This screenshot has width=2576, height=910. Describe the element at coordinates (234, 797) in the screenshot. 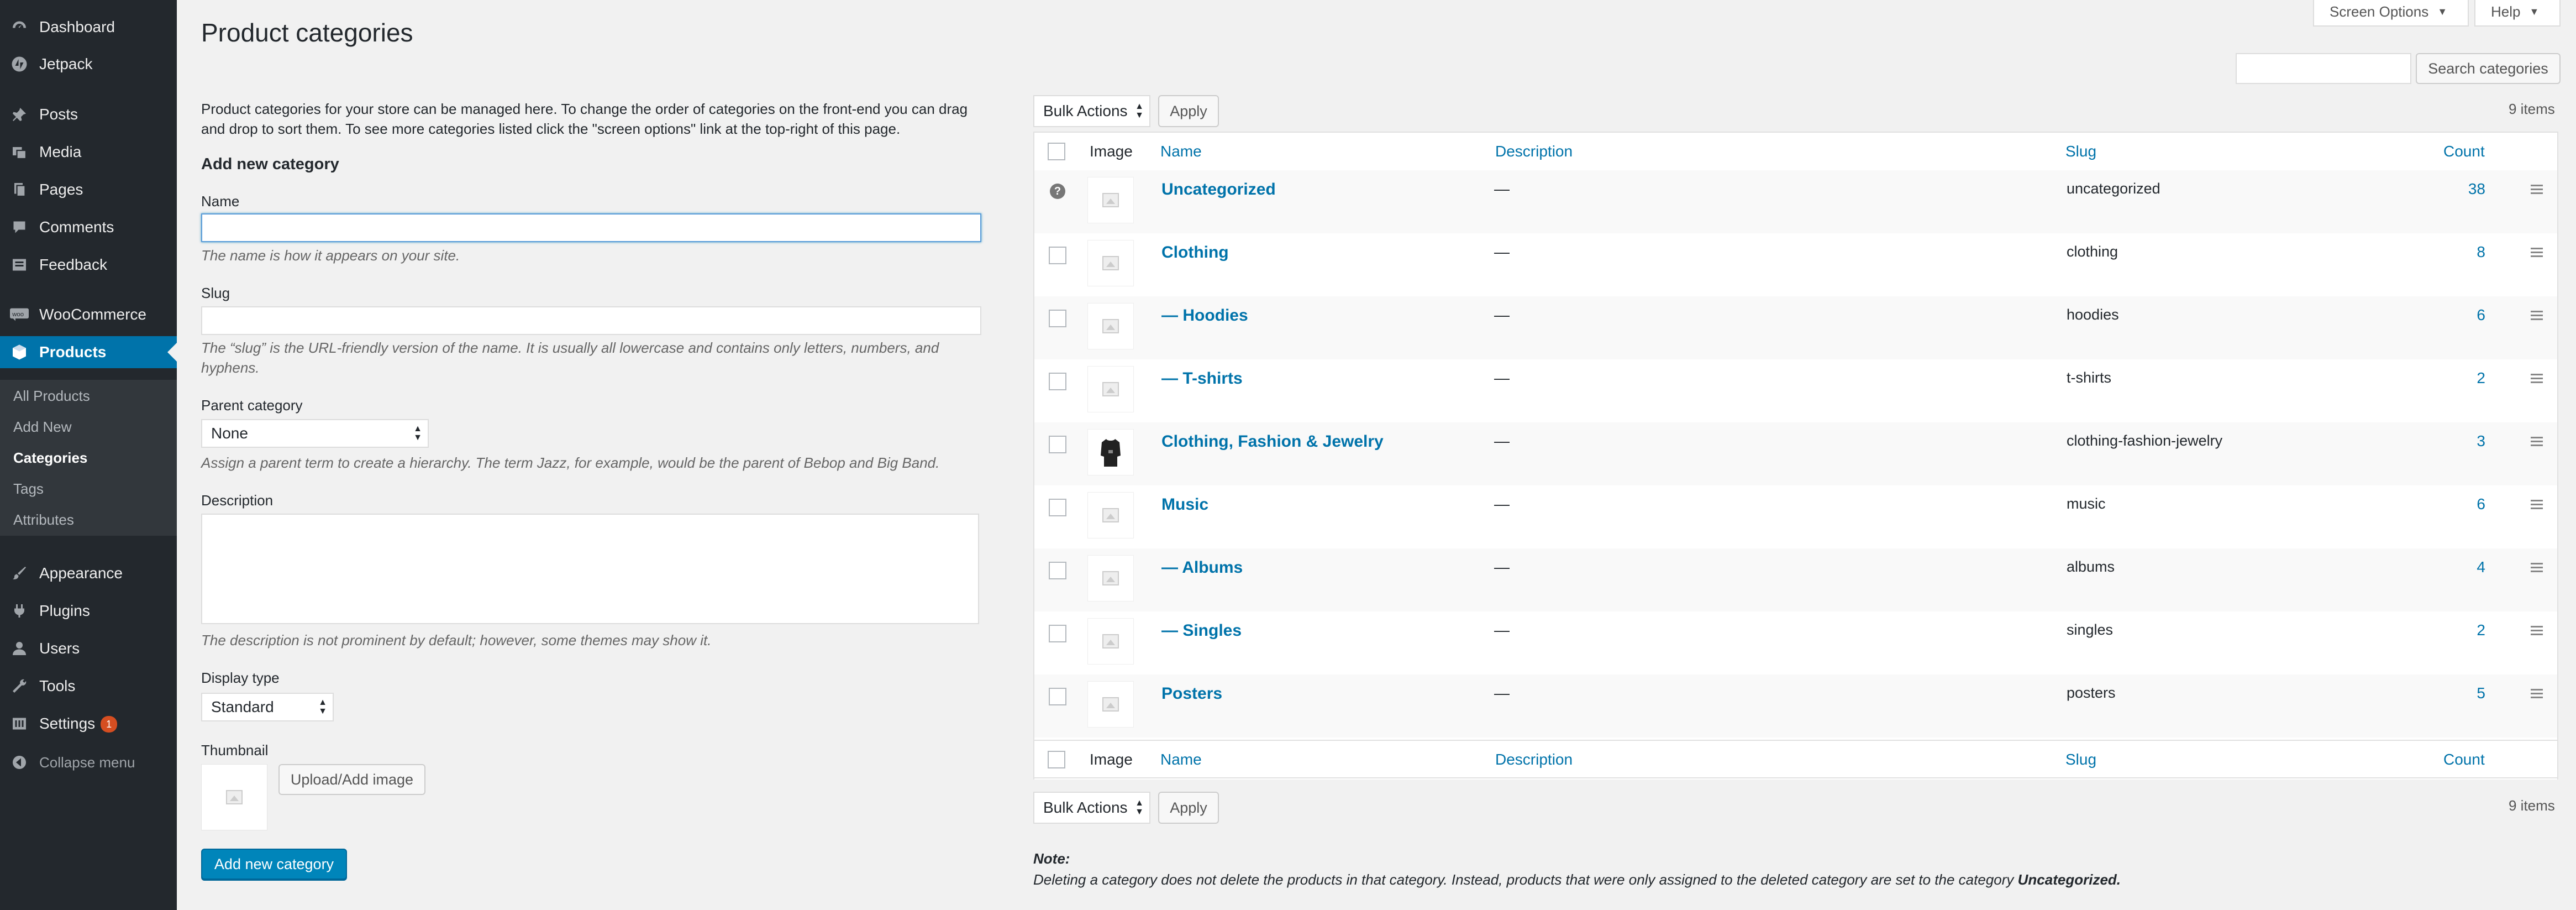

I see `thumbnail-preview` at that location.